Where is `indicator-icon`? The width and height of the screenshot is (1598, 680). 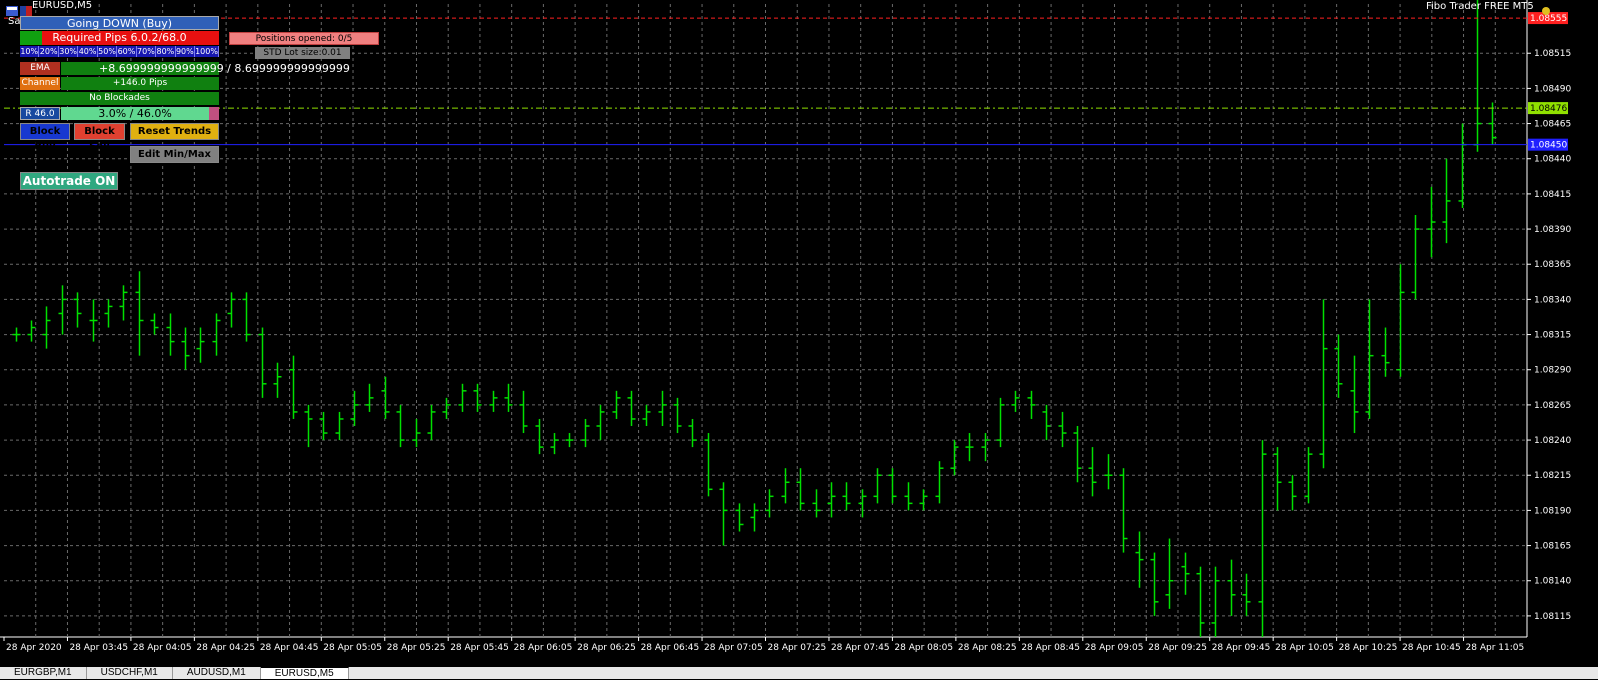
indicator-icon is located at coordinates (1546, 8).